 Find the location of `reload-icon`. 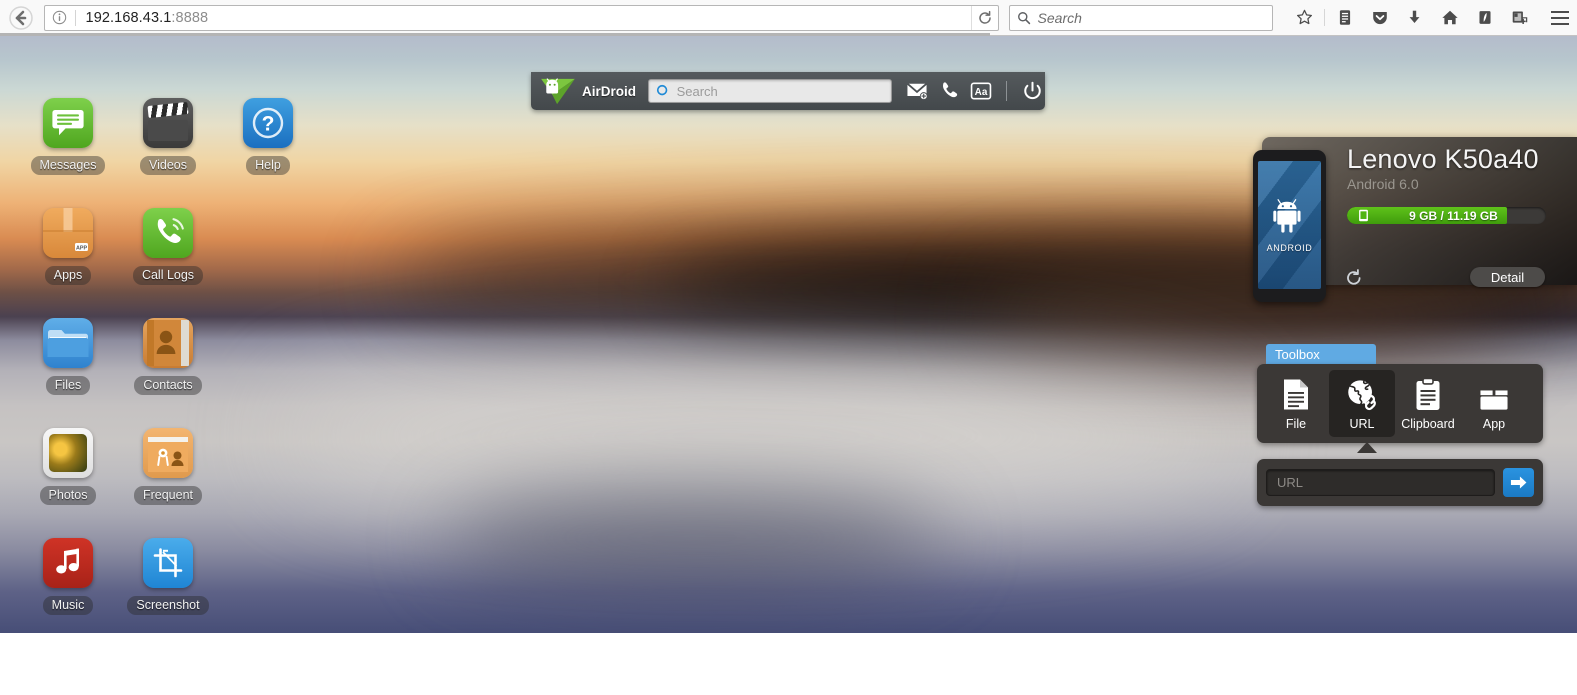

reload-icon is located at coordinates (984, 17).